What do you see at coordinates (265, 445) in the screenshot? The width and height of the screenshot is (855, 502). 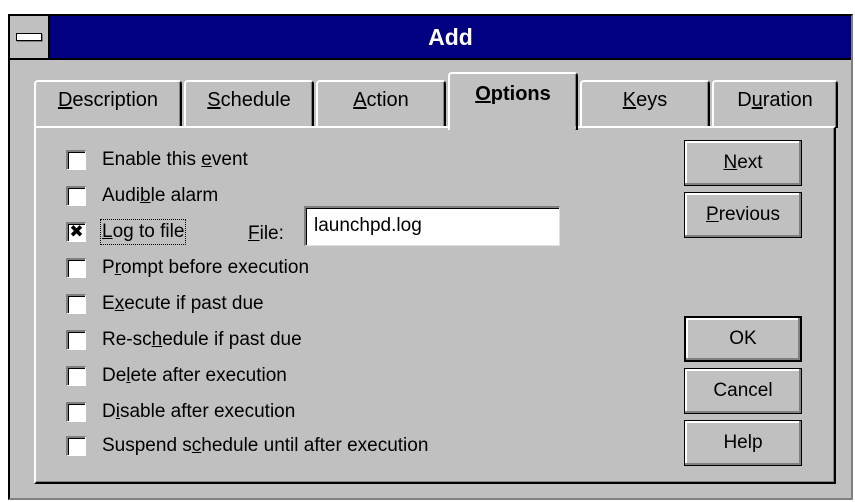 I see `option-label: Suspend schedule until after execution` at bounding box center [265, 445].